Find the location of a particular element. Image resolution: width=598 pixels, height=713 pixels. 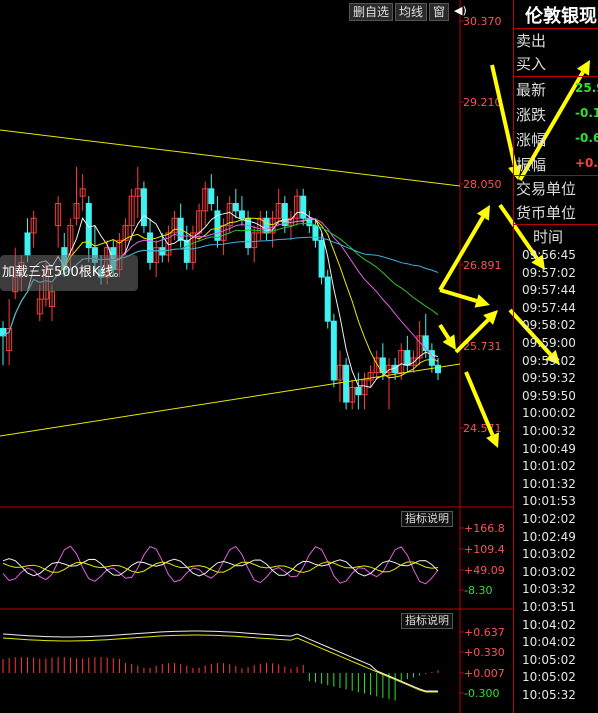

price-tick-label: 24.571 is located at coordinates (482, 428).